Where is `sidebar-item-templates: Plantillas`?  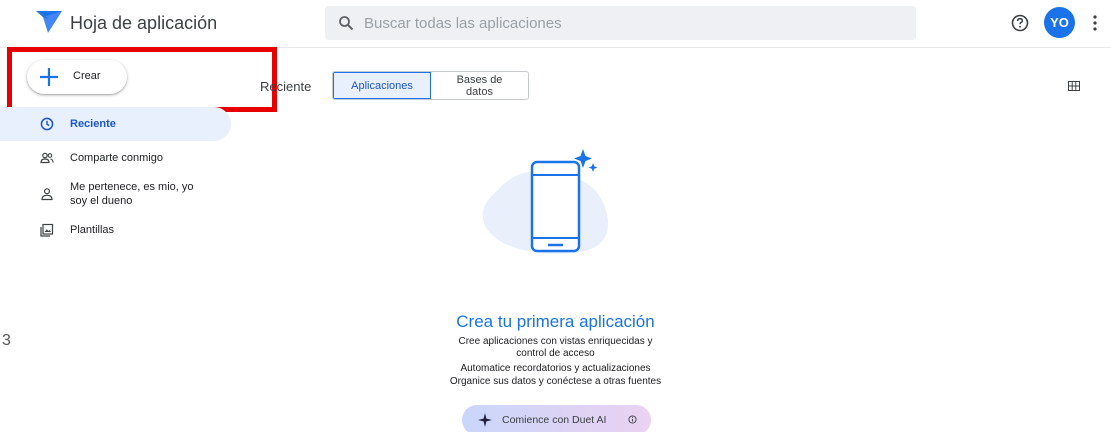
sidebar-item-templates: Plantillas is located at coordinates (125, 231).